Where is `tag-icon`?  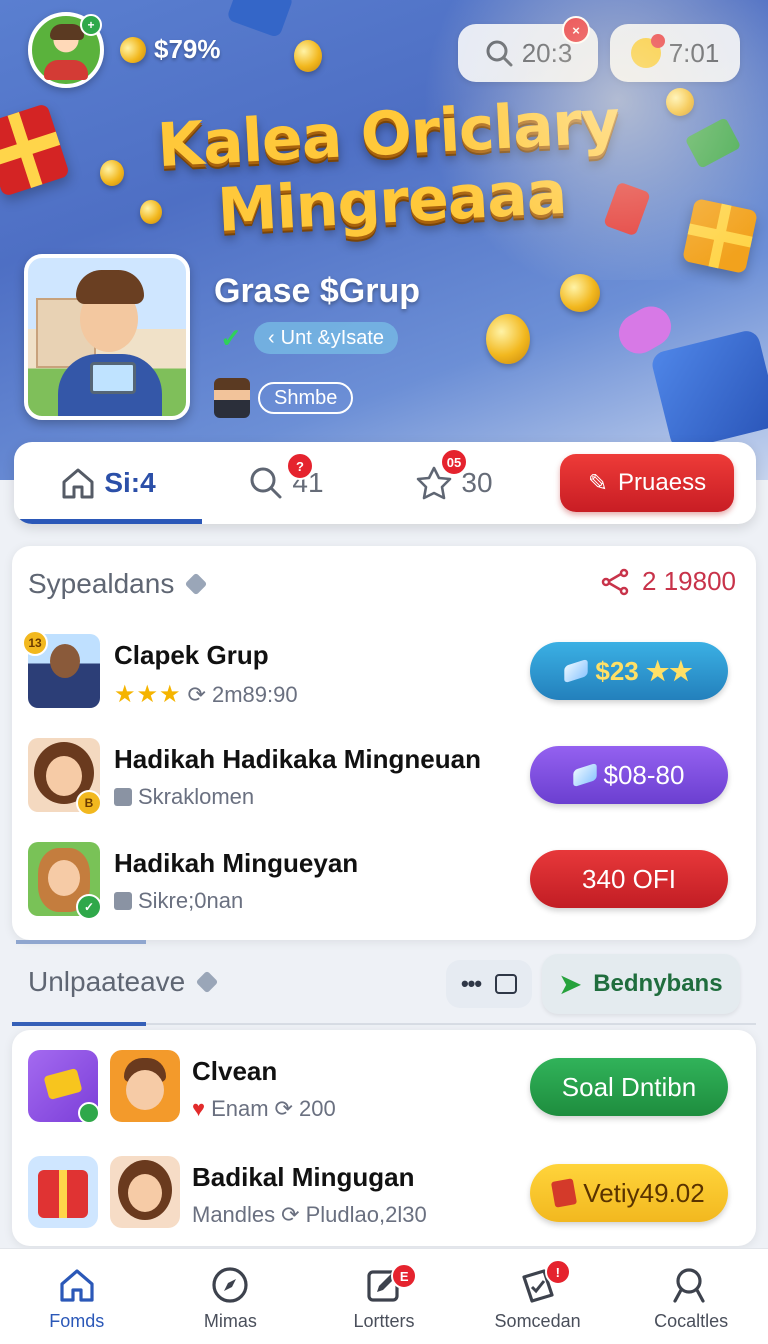 tag-icon is located at coordinates (123, 901).